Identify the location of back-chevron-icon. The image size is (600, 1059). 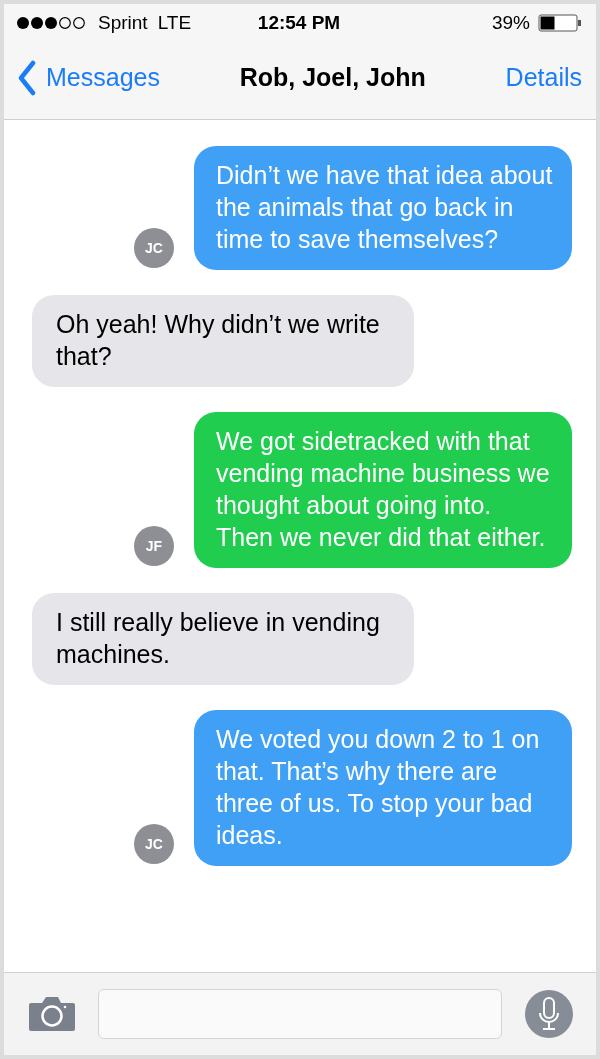
(27, 77).